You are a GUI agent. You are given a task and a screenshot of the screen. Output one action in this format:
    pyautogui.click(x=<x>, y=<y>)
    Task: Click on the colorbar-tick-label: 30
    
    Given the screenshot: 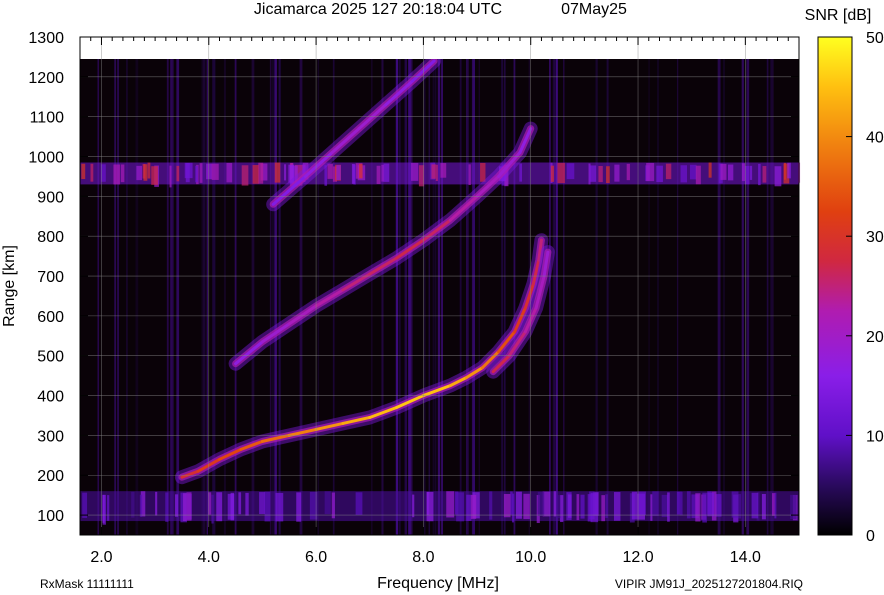 What is the action you would take?
    pyautogui.click(x=875, y=237)
    